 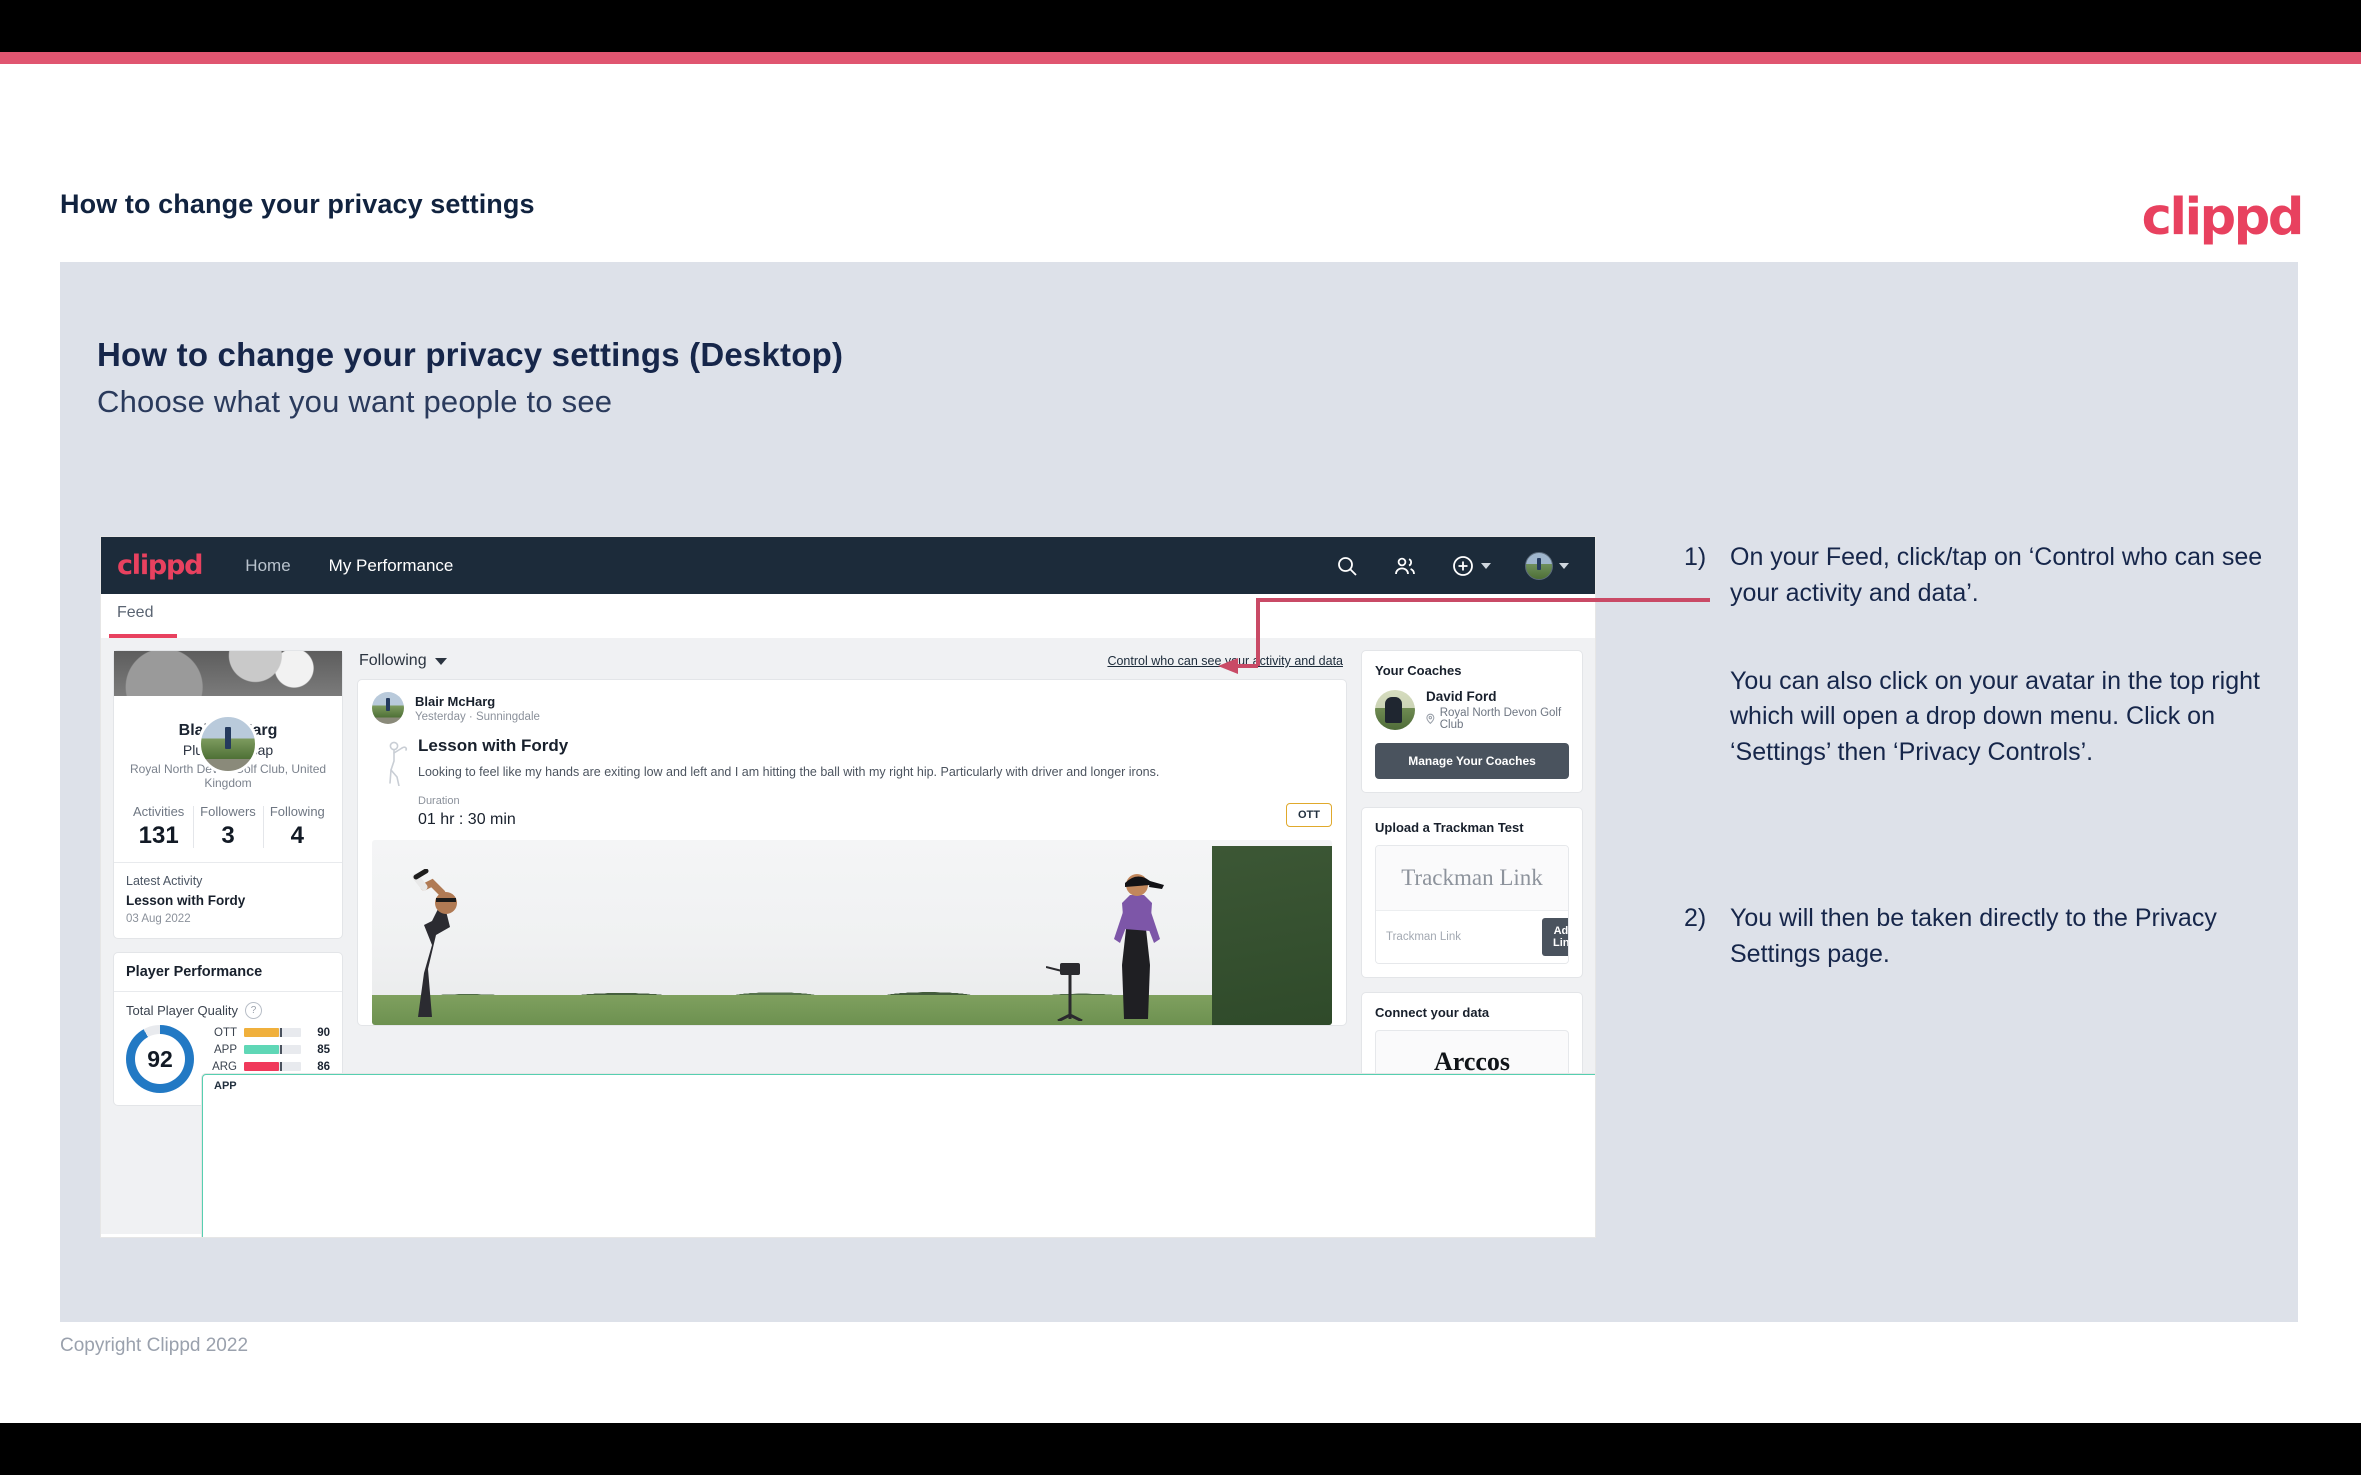 What do you see at coordinates (267, 566) in the screenshot?
I see `nav-item-home: Home` at bounding box center [267, 566].